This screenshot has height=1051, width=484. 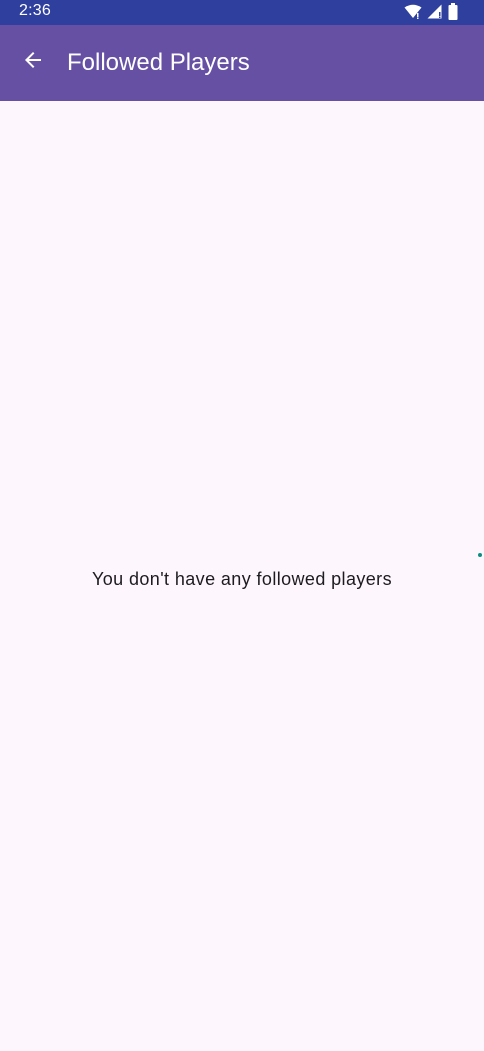 What do you see at coordinates (480, 555) in the screenshot?
I see `scroll-indicator` at bounding box center [480, 555].